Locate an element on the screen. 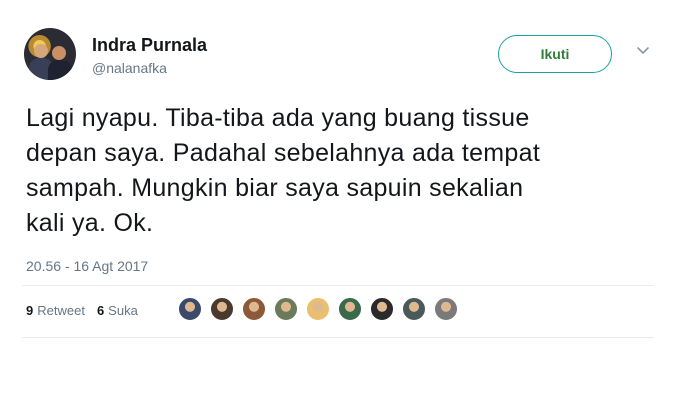 This screenshot has height=404, width=676. user-name: Indra Purnala is located at coordinates (149, 45).